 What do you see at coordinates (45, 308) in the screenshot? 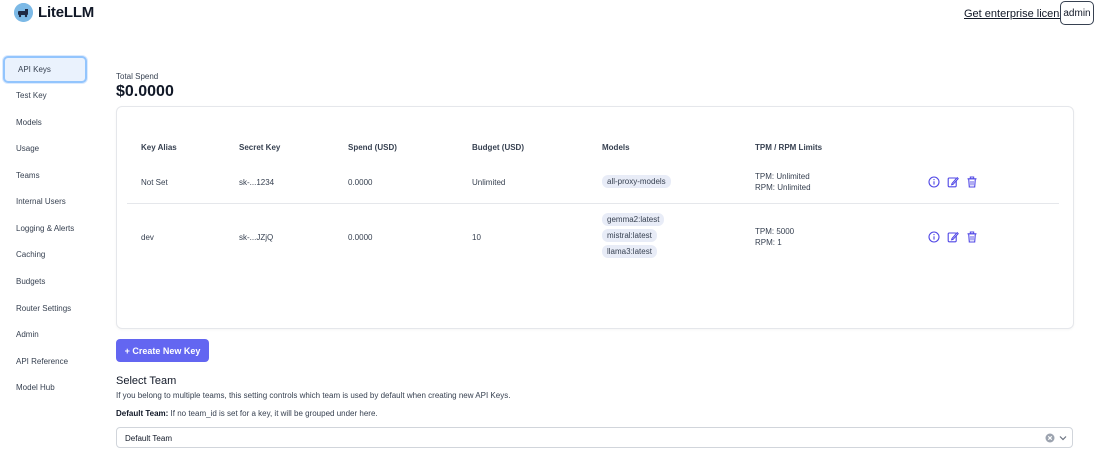
I see `sidebar-item-router-settings: Router Settings` at bounding box center [45, 308].